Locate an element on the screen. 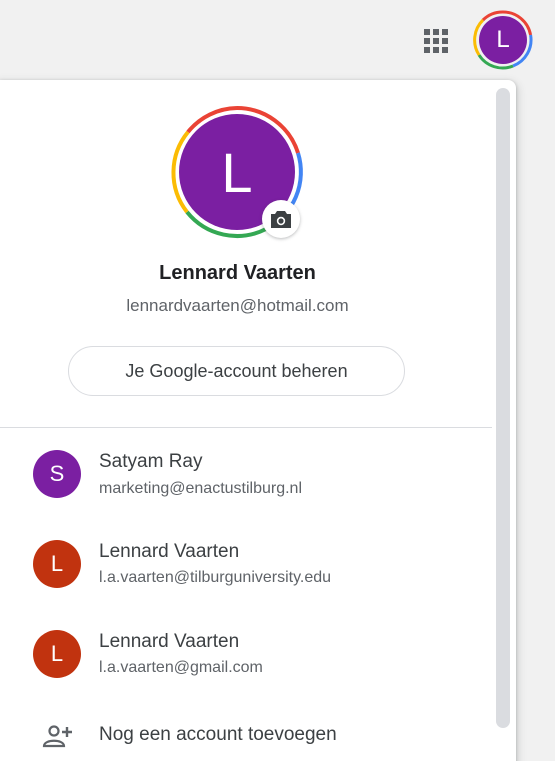 Image resolution: width=555 pixels, height=761 pixels. list-item: L Lennard Vaarten l.a.vaarten@gmail.com is located at coordinates (246, 654).